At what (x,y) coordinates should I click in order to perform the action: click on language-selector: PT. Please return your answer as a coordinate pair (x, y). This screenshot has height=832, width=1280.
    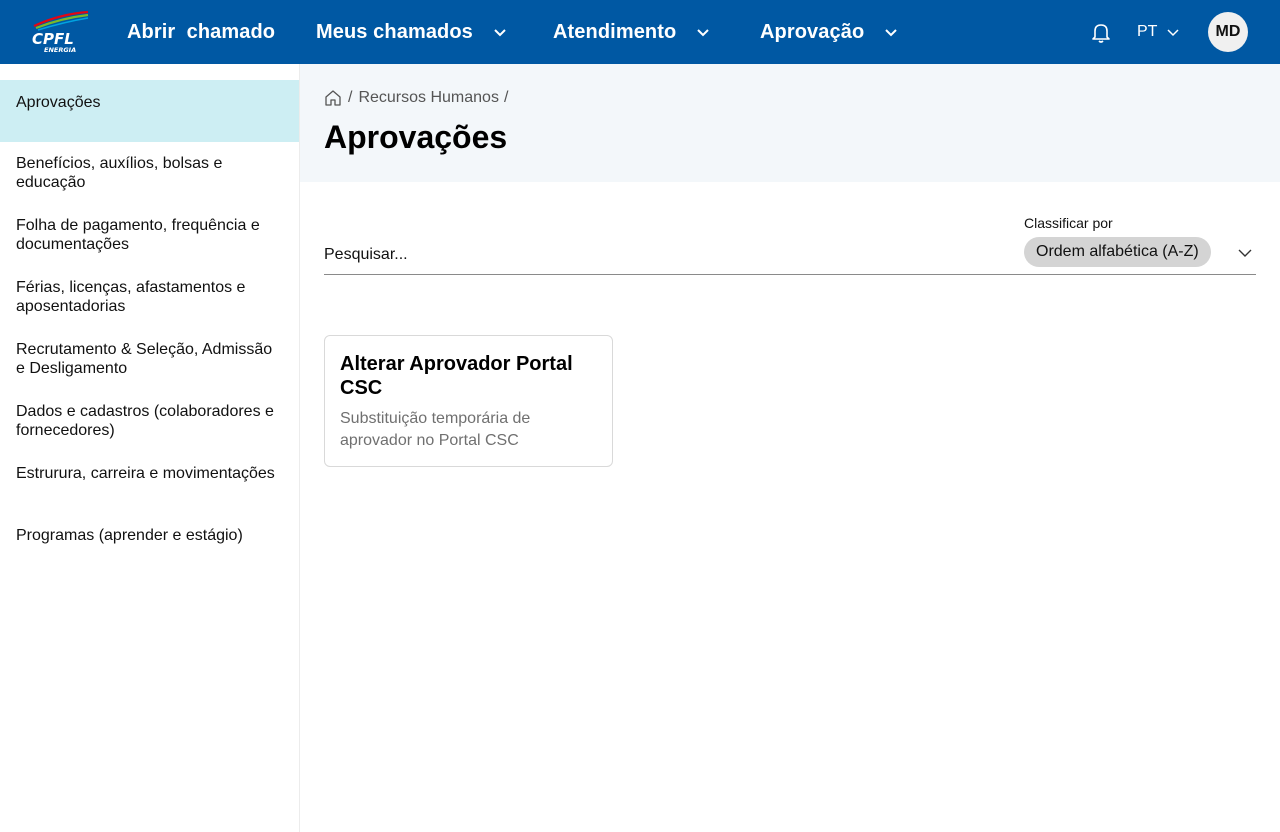
    Looking at the image, I should click on (1158, 32).